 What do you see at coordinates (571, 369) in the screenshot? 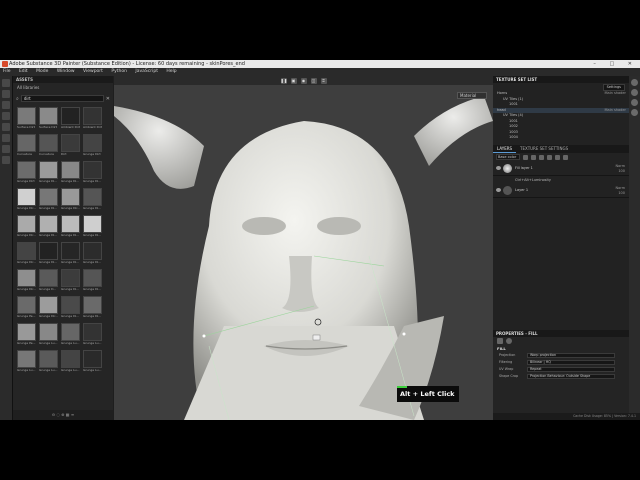
I see `uv-wrap-dropdown: Repeat` at bounding box center [571, 369].